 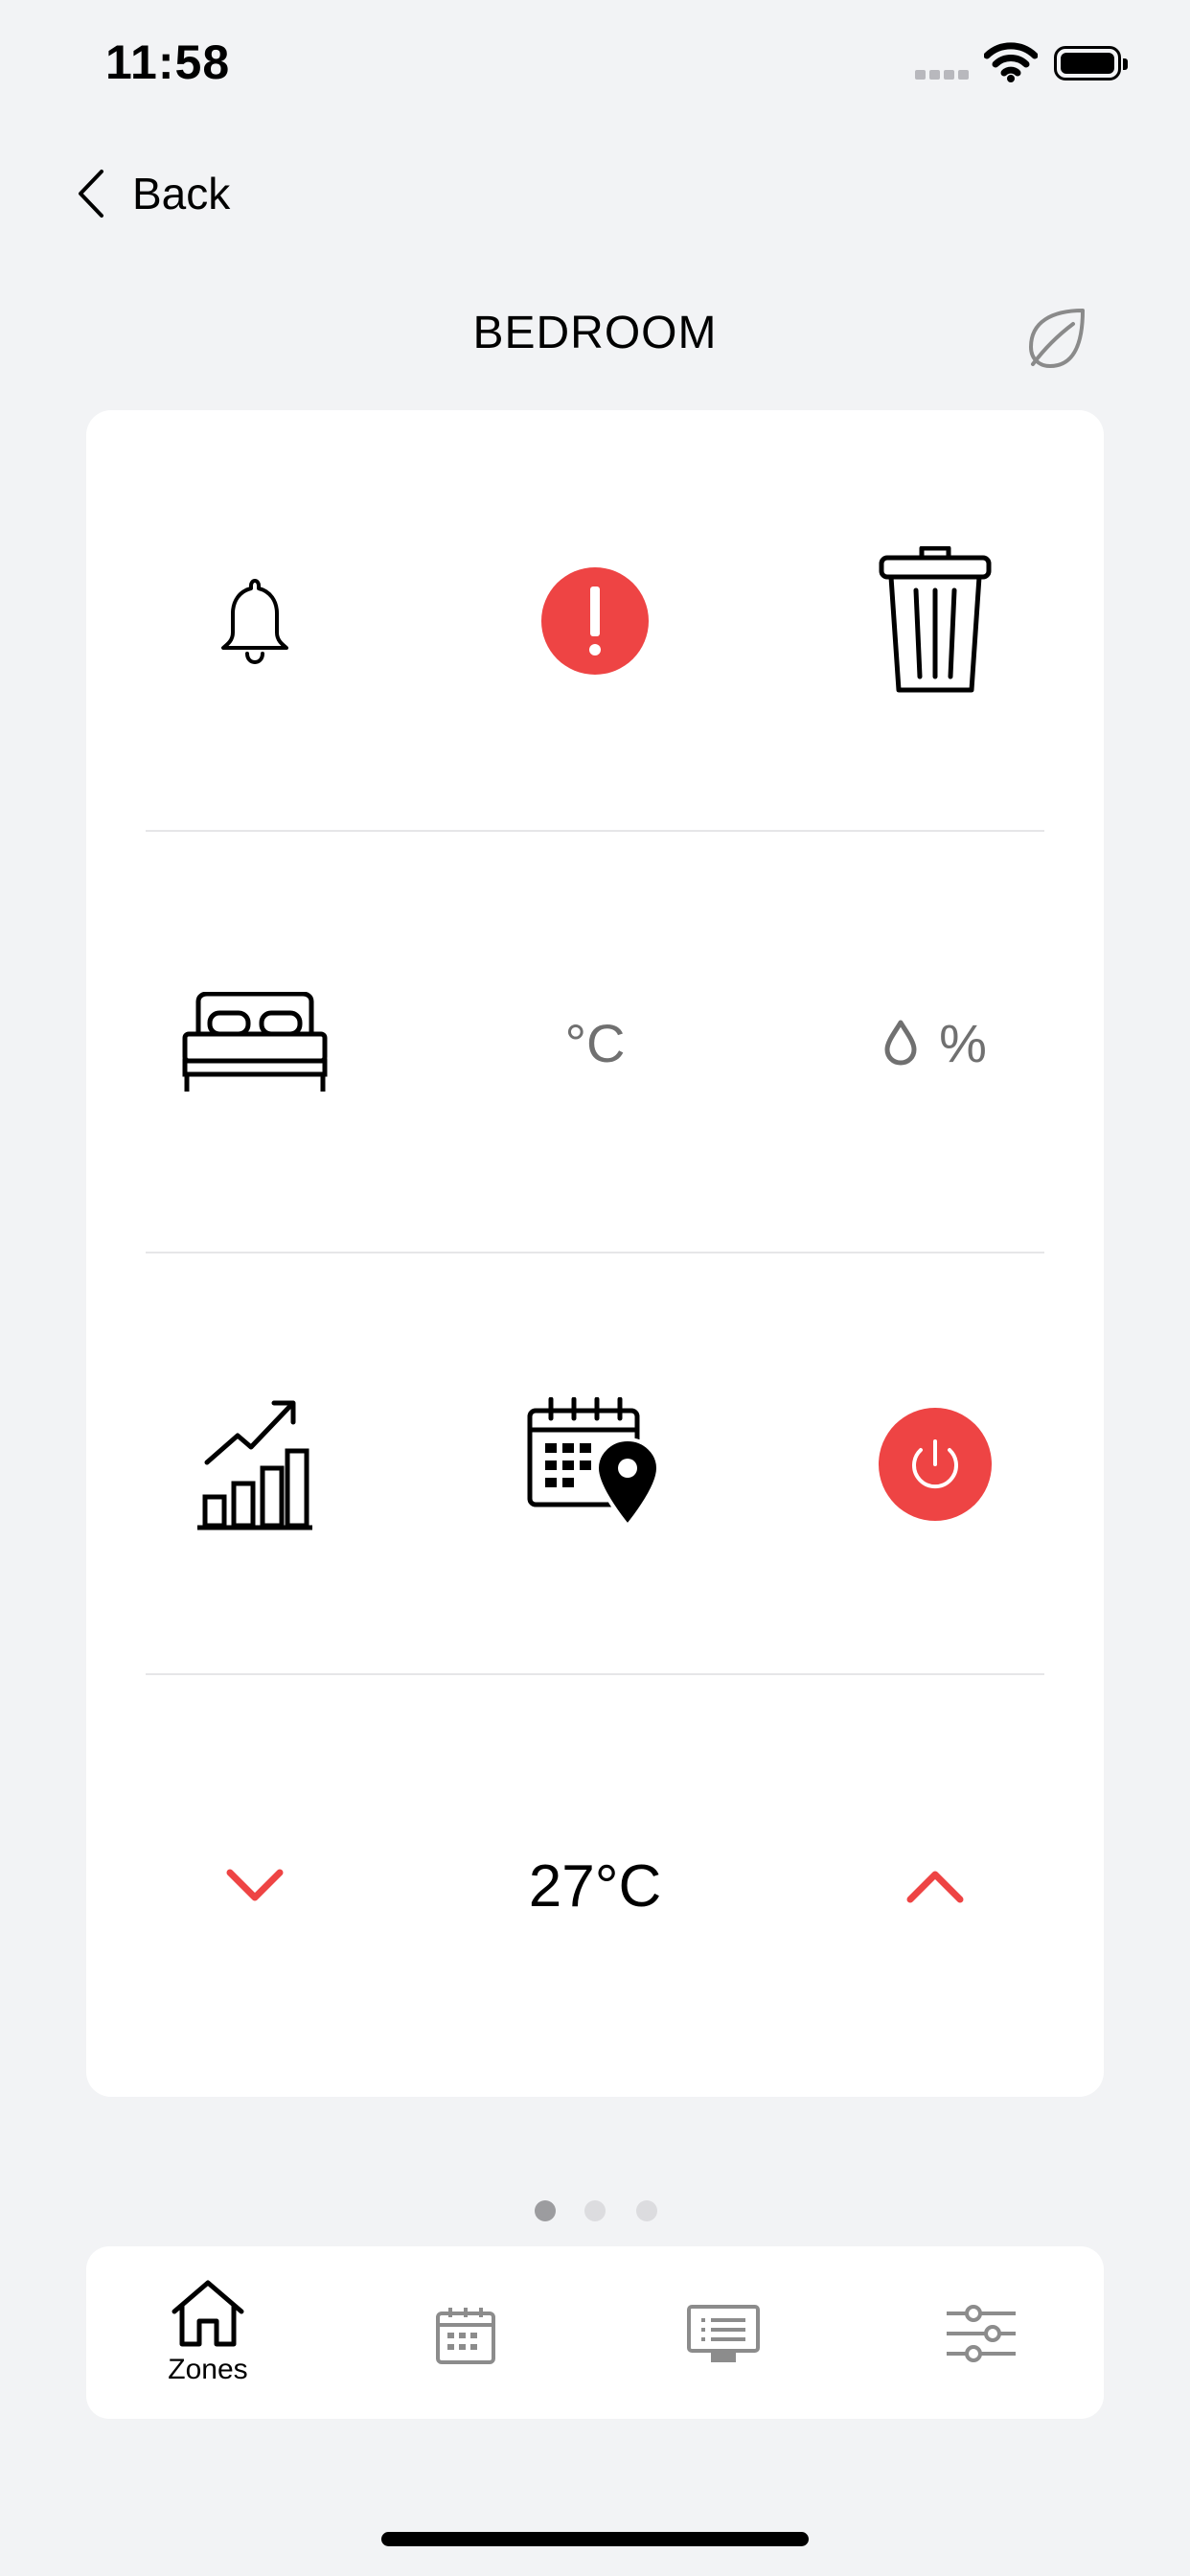 What do you see at coordinates (936, 1042) in the screenshot?
I see `humidity-reading: %` at bounding box center [936, 1042].